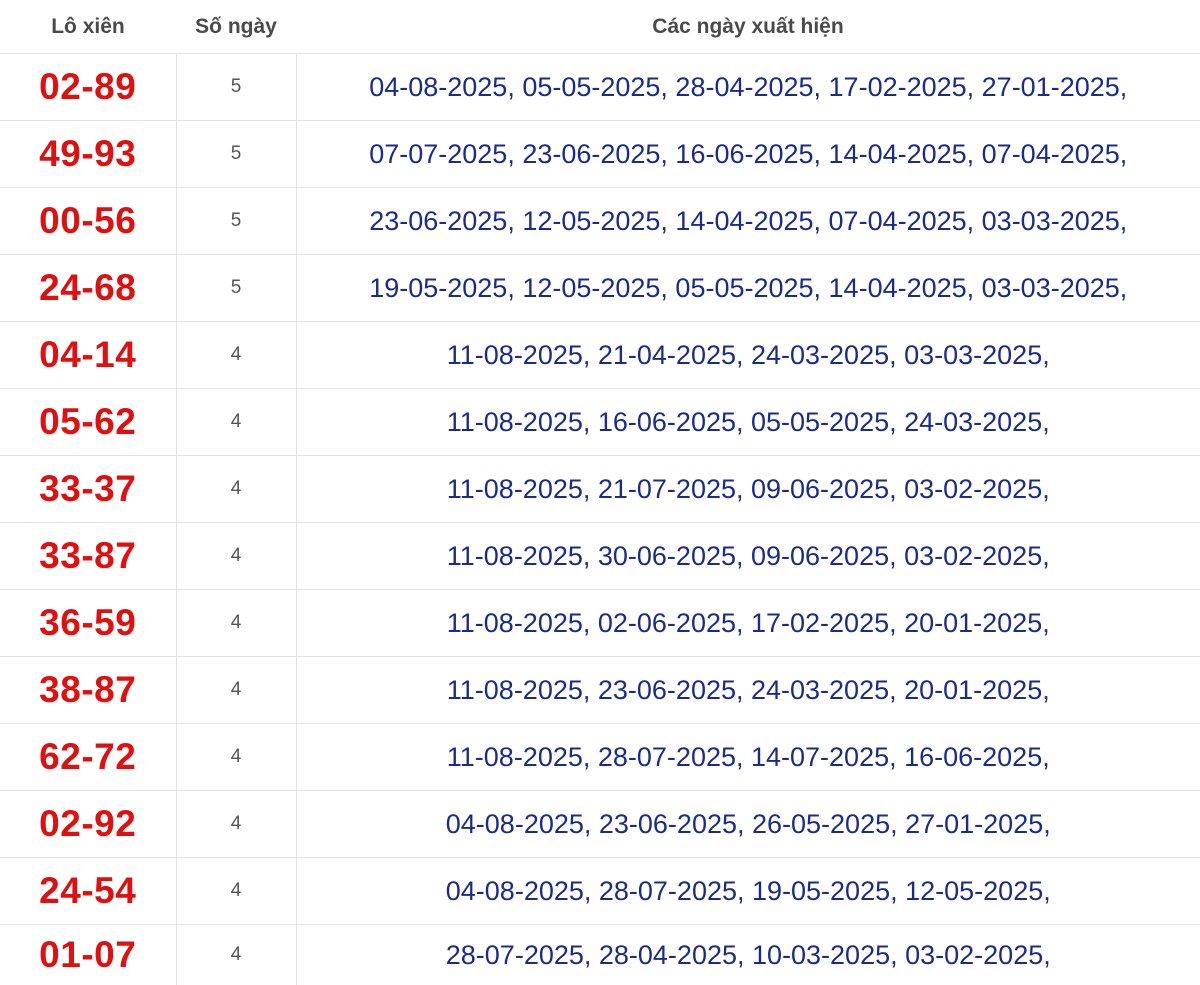 The width and height of the screenshot is (1200, 985). Describe the element at coordinates (88, 355) in the screenshot. I see `pair-cell: 04-14` at that location.